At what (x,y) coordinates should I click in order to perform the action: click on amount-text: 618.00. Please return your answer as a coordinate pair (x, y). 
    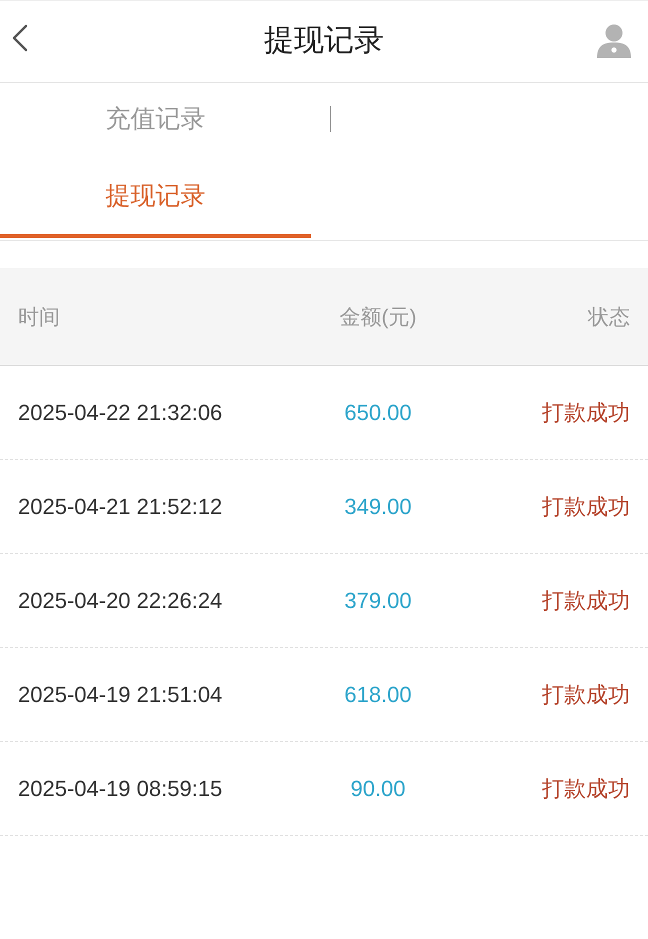
    Looking at the image, I should click on (378, 695).